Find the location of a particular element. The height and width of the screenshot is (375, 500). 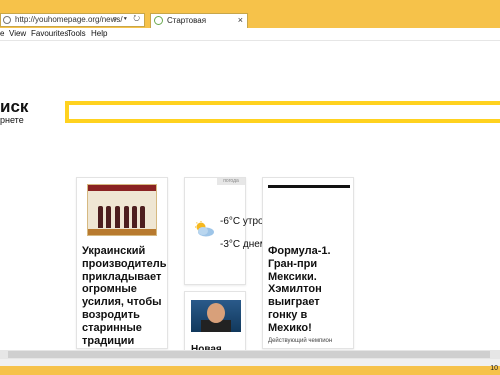

scrollbar-thumb is located at coordinates (249, 354).